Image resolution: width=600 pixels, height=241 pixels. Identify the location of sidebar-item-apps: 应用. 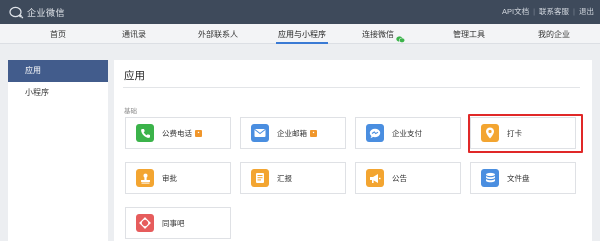
(58, 71).